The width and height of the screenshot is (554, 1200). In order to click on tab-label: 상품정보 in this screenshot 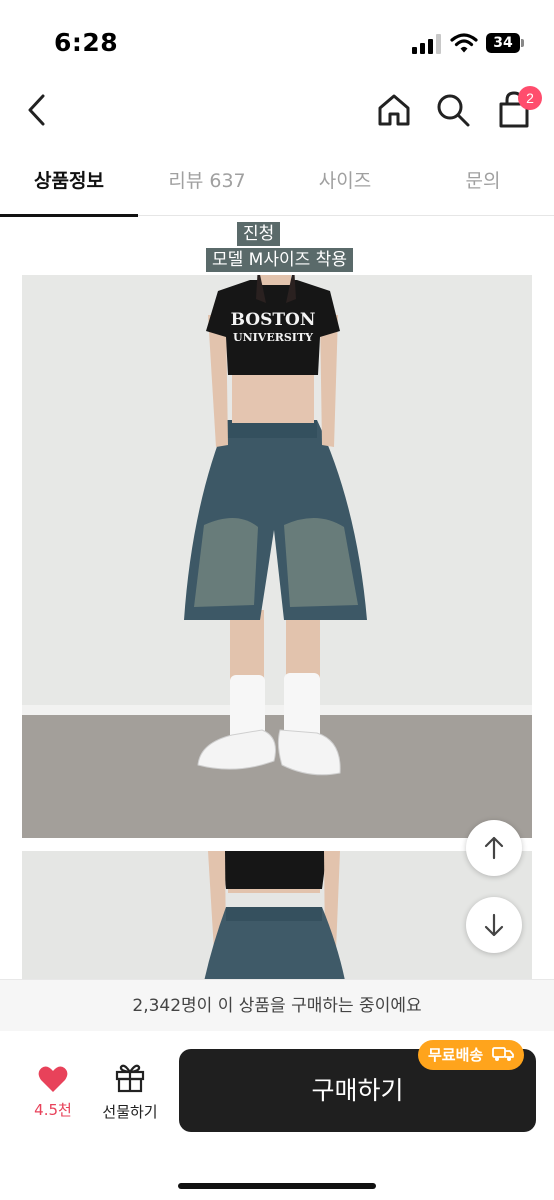, I will do `click(69, 181)`.